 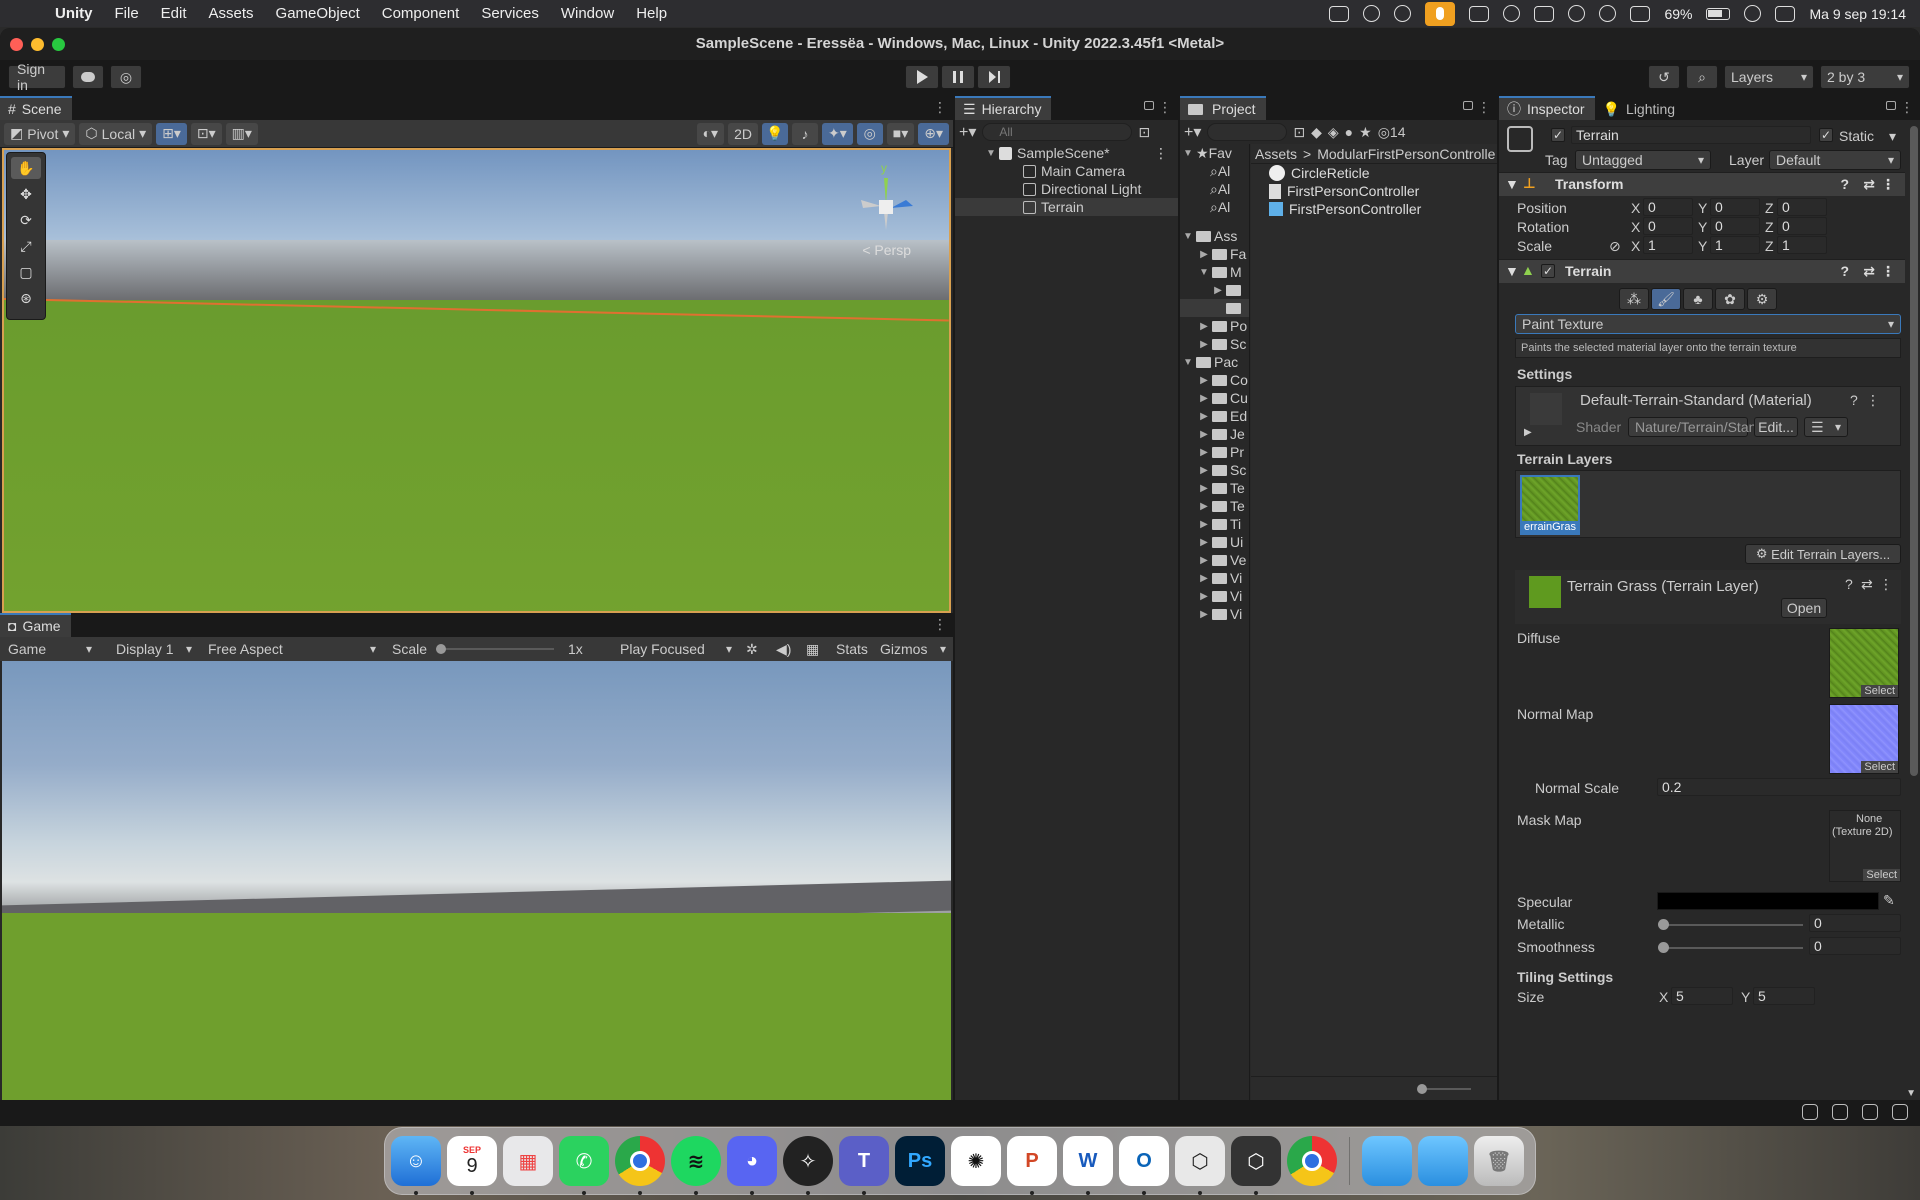 What do you see at coordinates (1192, 132) in the screenshot?
I see `add-icon: +▾` at bounding box center [1192, 132].